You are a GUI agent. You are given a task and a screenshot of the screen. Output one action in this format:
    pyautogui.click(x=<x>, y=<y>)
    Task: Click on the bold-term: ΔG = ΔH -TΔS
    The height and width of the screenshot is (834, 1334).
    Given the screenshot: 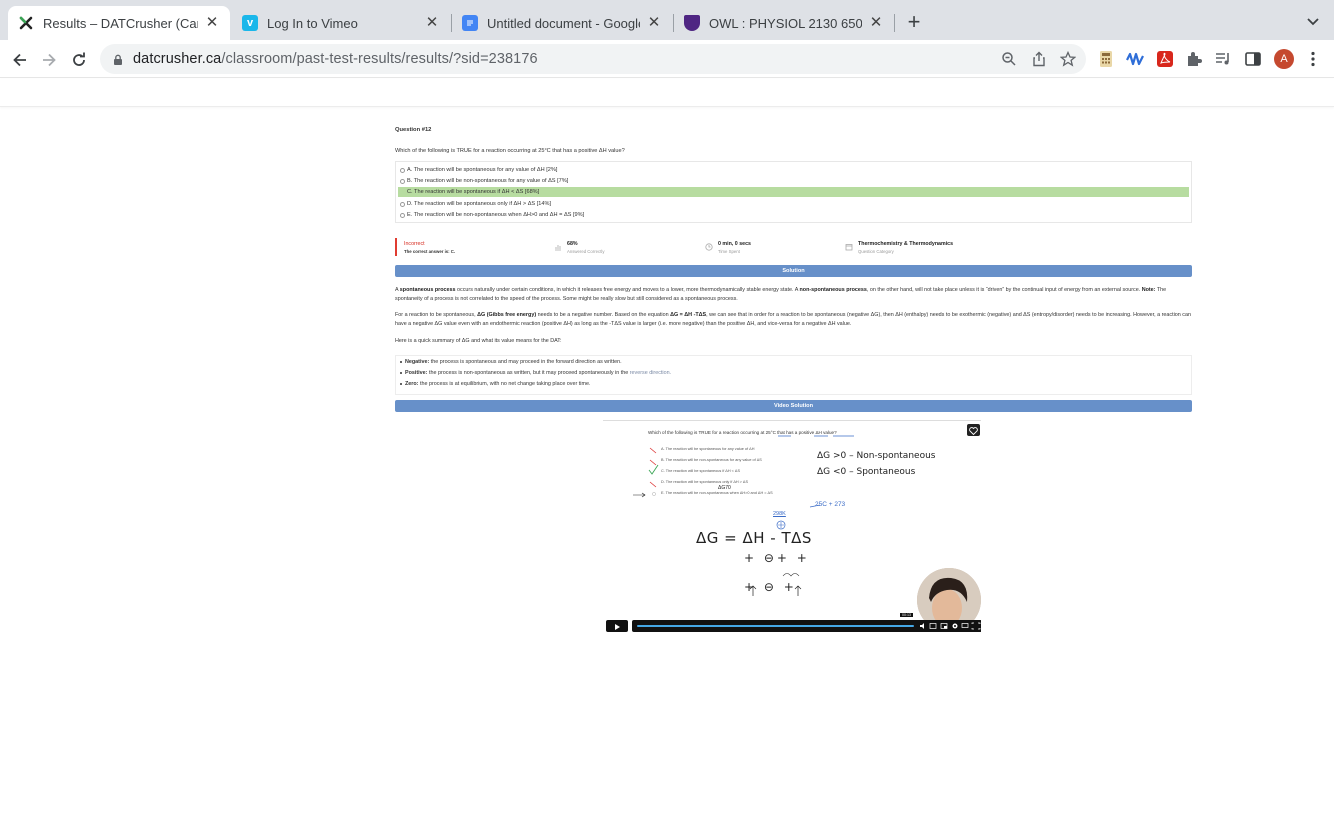 What is the action you would take?
    pyautogui.click(x=688, y=315)
    